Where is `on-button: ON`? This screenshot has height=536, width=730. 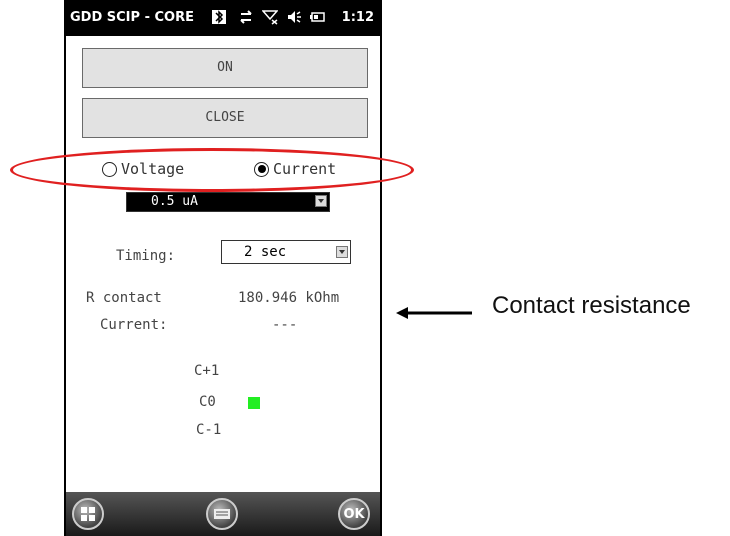
on-button: ON is located at coordinates (225, 68).